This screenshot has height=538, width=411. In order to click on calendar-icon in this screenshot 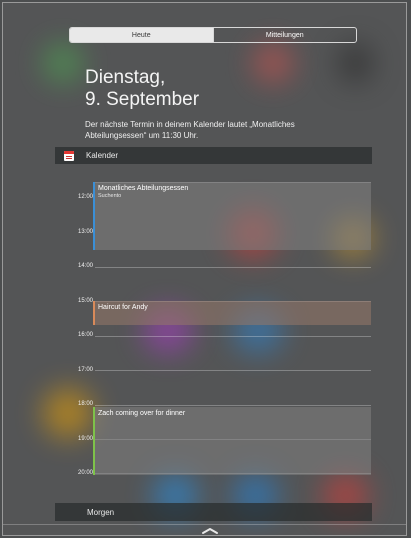, I will do `click(69, 155)`.